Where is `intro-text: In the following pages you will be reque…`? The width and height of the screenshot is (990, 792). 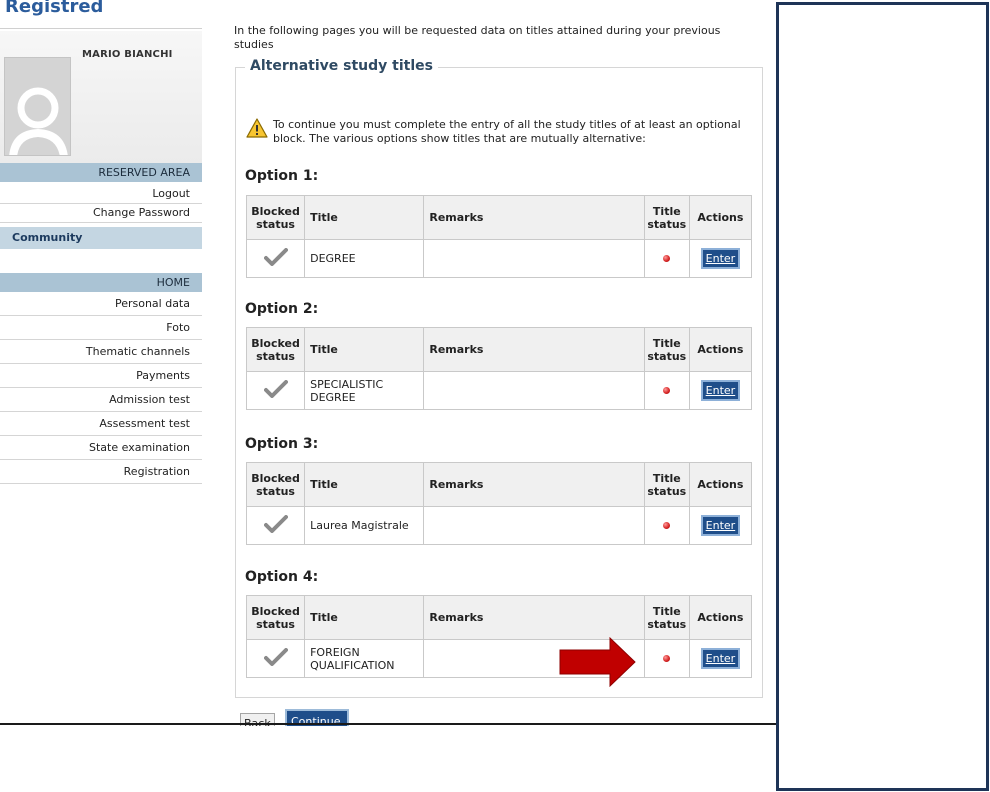
intro-text: In the following pages you will be reque… is located at coordinates (477, 37).